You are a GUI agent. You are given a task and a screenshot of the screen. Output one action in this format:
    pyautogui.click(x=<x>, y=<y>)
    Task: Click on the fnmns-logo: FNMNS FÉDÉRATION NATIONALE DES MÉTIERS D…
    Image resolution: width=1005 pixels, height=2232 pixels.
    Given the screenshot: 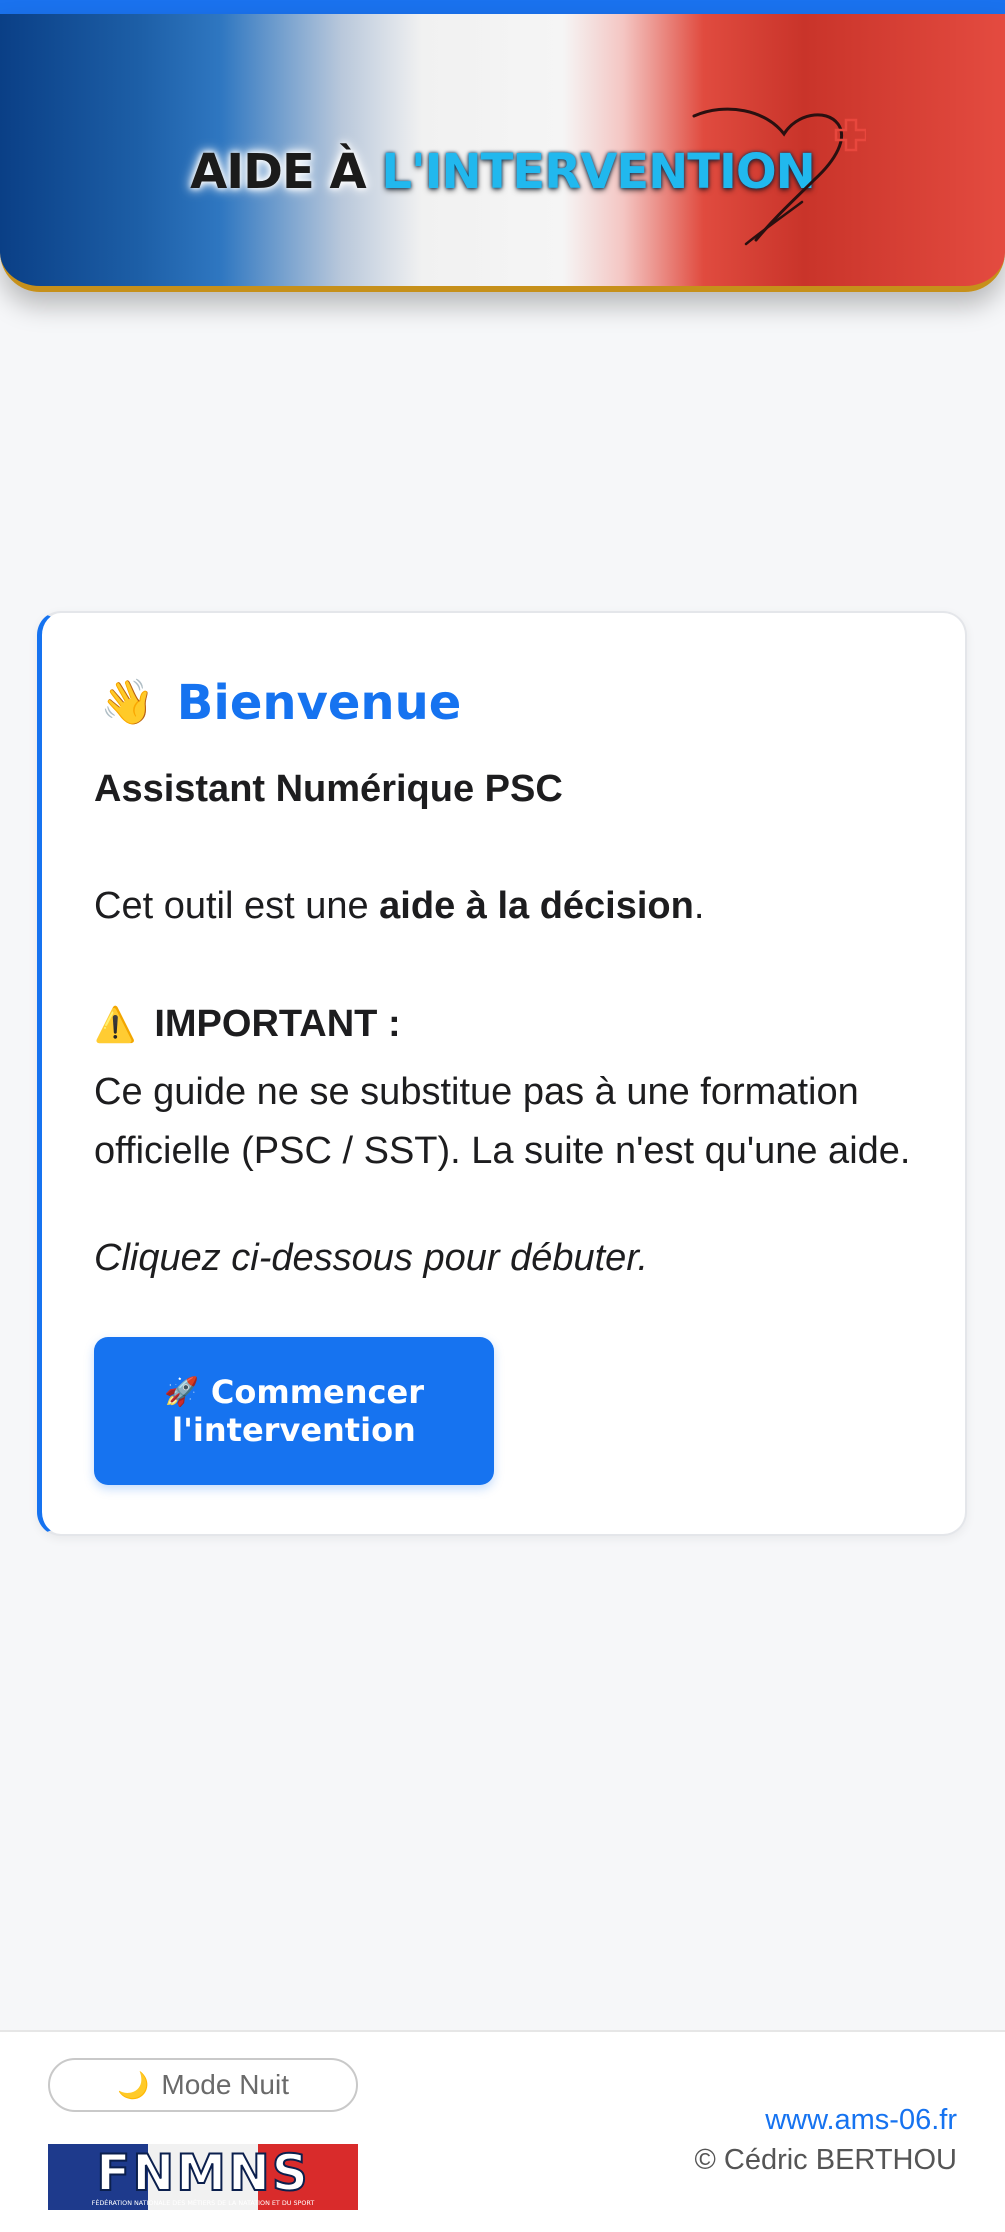 What is the action you would take?
    pyautogui.click(x=203, y=2177)
    